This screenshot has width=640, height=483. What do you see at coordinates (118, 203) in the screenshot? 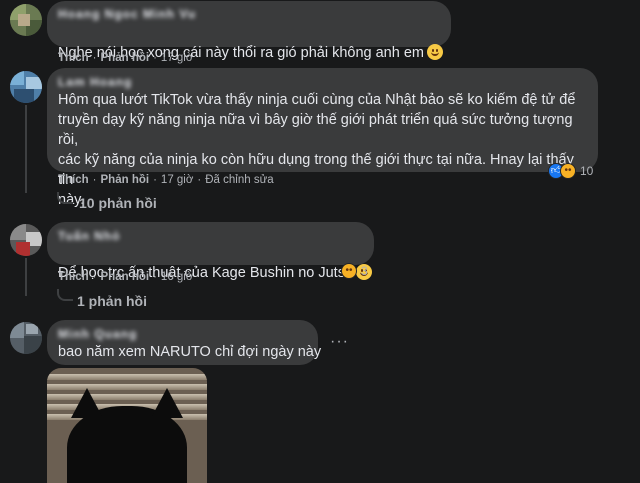
I see `view-replies-link: 10 phản hồi` at bounding box center [118, 203].